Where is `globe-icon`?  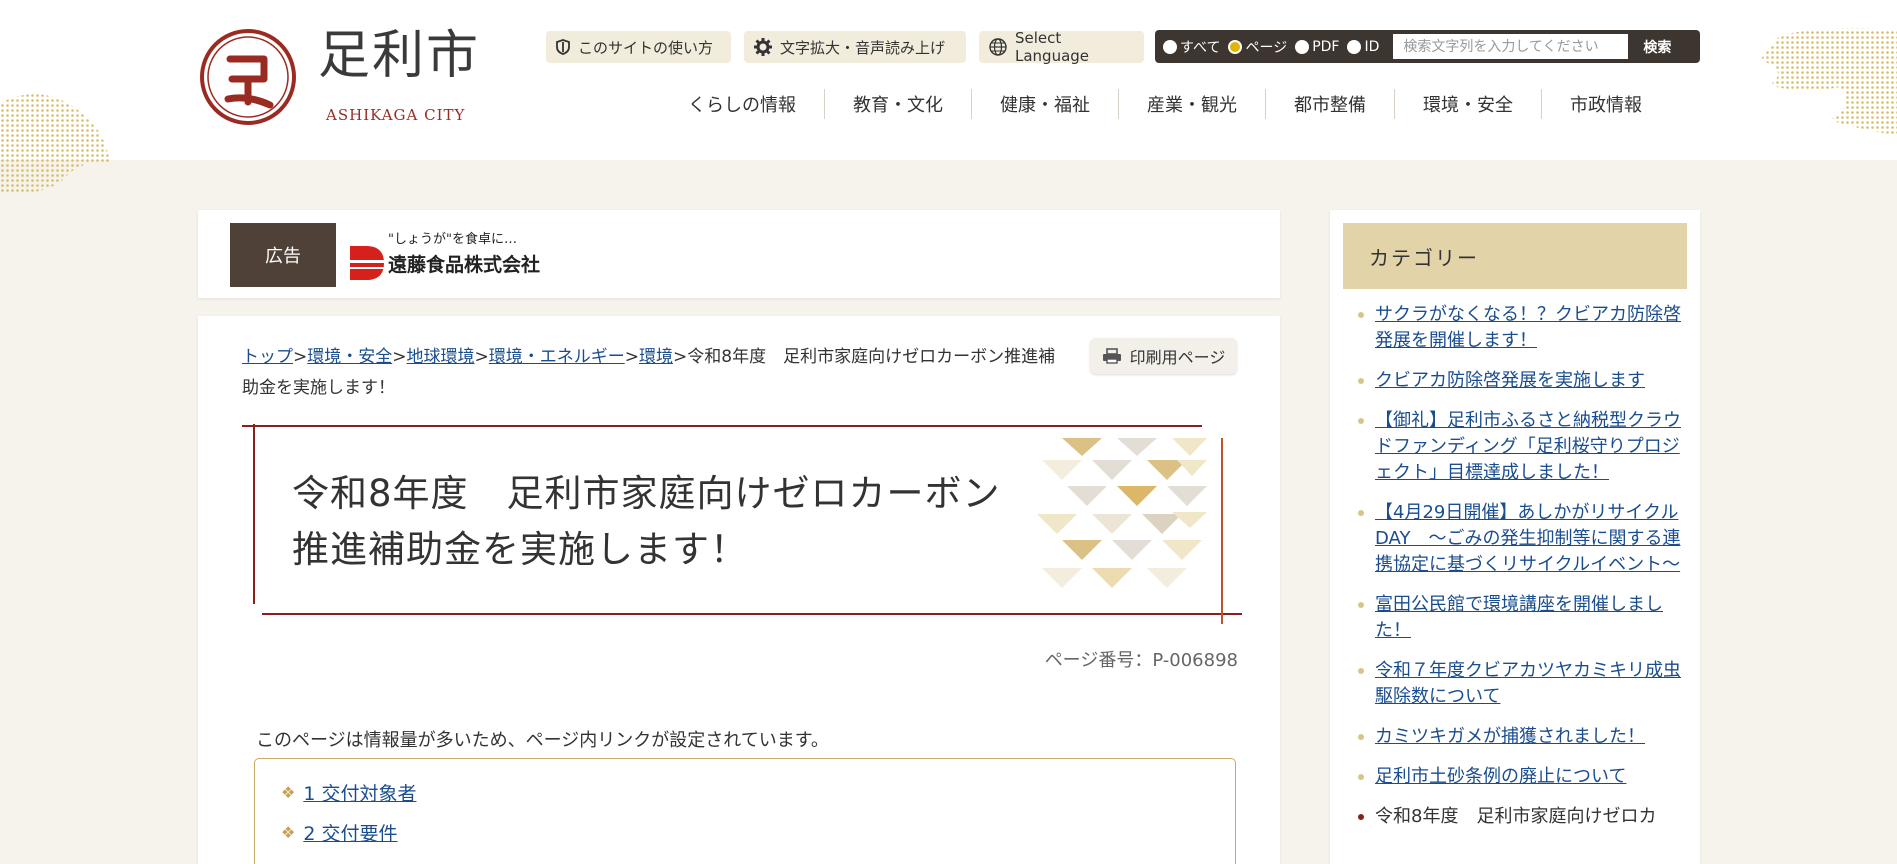 globe-icon is located at coordinates (998, 47).